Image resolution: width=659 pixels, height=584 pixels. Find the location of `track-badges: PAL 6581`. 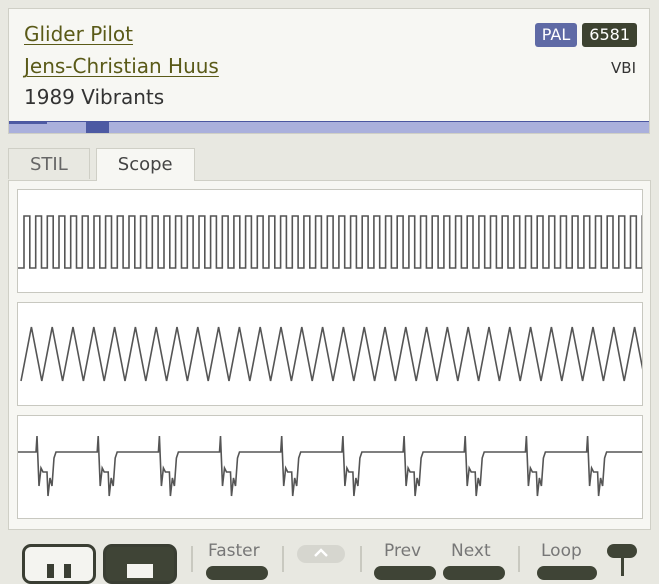

track-badges: PAL 6581 is located at coordinates (585, 35).